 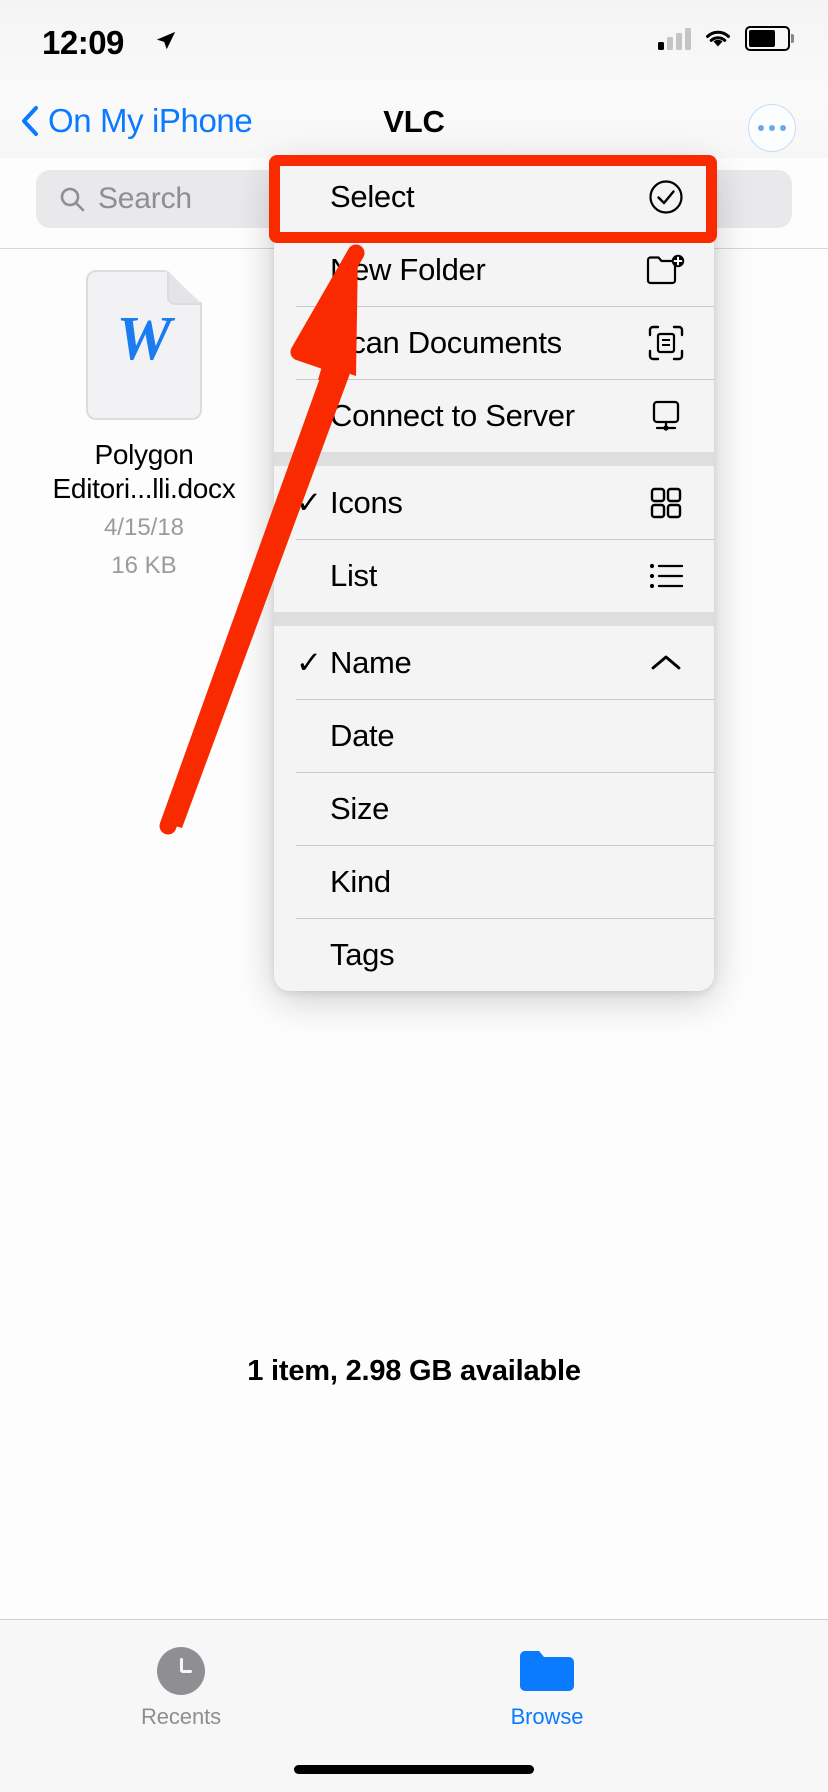 What do you see at coordinates (414, 1705) in the screenshot?
I see `tab-bar: Recents Browse` at bounding box center [414, 1705].